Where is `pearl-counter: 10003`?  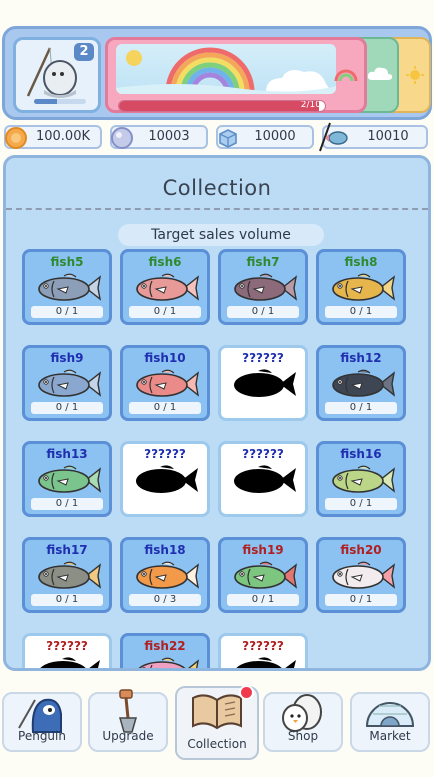 pearl-counter: 10003 is located at coordinates (159, 137).